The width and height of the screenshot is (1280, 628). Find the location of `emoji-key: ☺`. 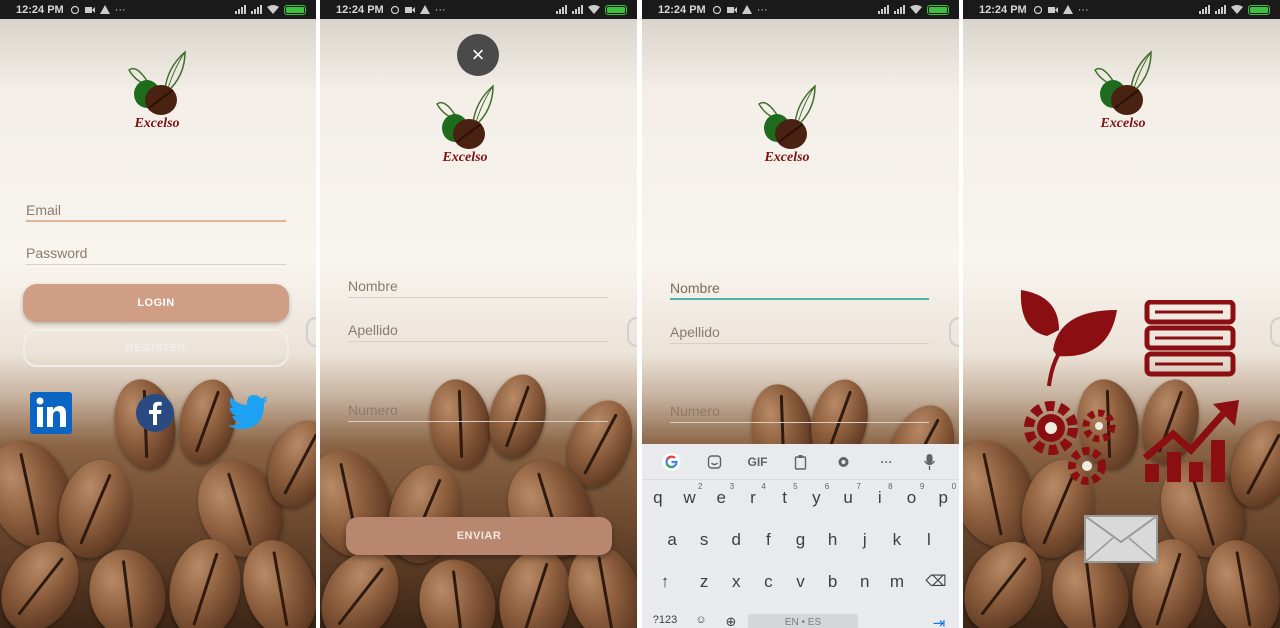

emoji-key: ☺ is located at coordinates (701, 621).